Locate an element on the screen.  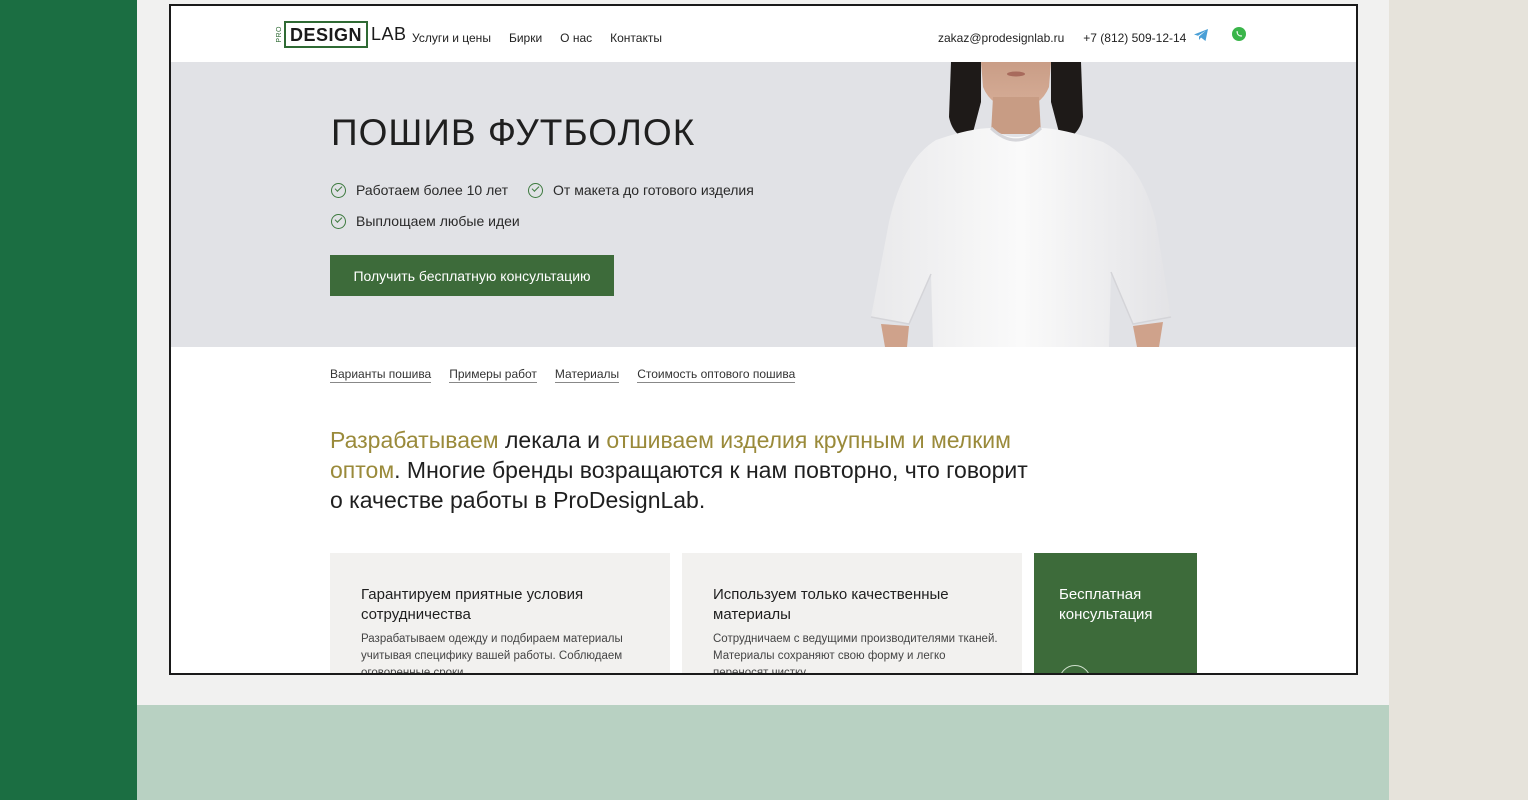
intro-text-1: лекала и is located at coordinates (552, 440).